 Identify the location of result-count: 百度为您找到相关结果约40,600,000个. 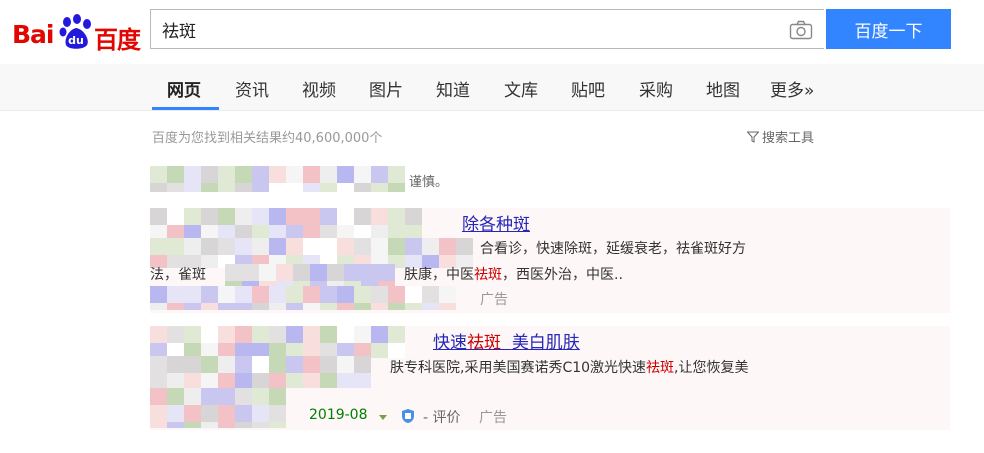
(267, 138).